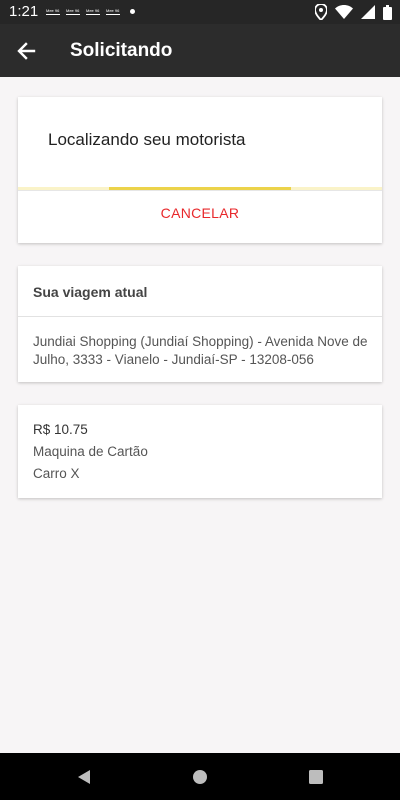 The width and height of the screenshot is (400, 800). What do you see at coordinates (147, 139) in the screenshot?
I see `search-status-text: Localizando seu motorista` at bounding box center [147, 139].